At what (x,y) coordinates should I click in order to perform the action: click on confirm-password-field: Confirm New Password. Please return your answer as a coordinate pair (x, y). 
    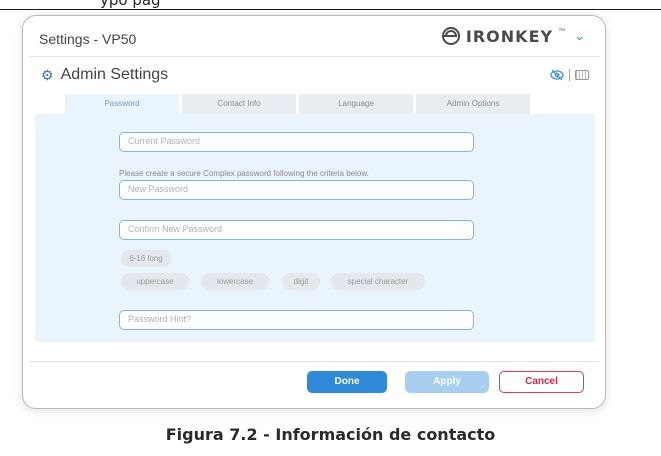
    Looking at the image, I should click on (296, 230).